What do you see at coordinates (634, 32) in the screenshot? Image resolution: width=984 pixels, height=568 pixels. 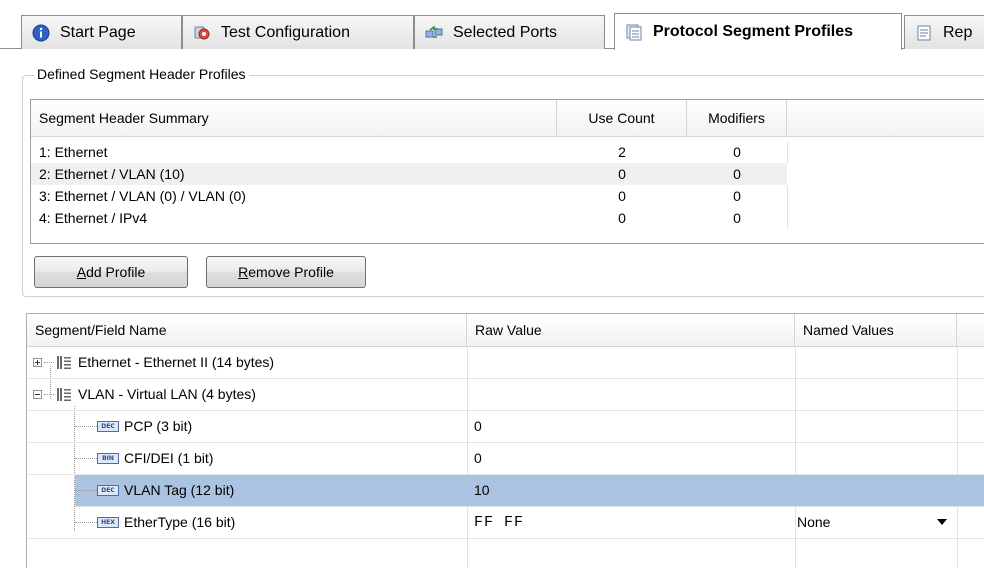 I see `profiles-icon` at bounding box center [634, 32].